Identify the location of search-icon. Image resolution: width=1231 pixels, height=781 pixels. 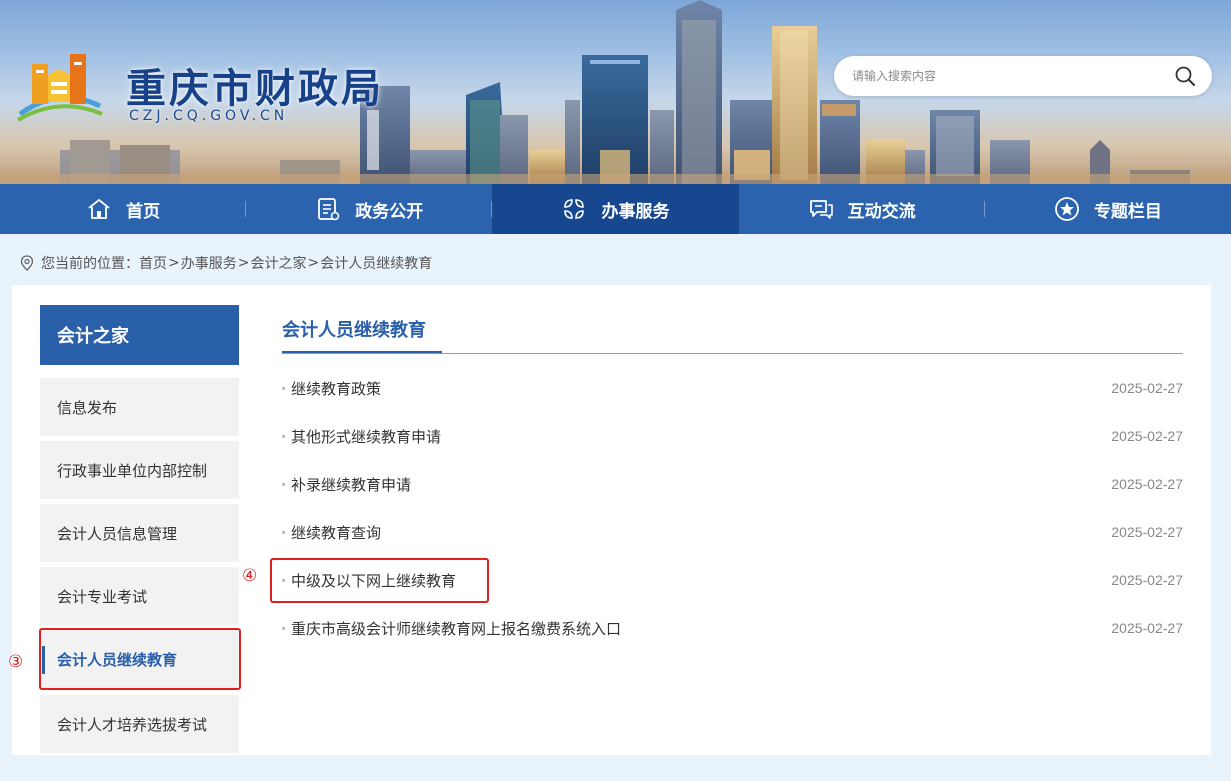
(1185, 76).